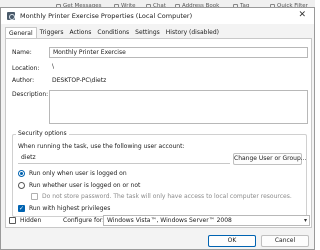 The image size is (320, 250). Describe the element at coordinates (169, 220) in the screenshot. I see `configure-for-value: Windows Vista™, Windows Server™ 2008` at that location.